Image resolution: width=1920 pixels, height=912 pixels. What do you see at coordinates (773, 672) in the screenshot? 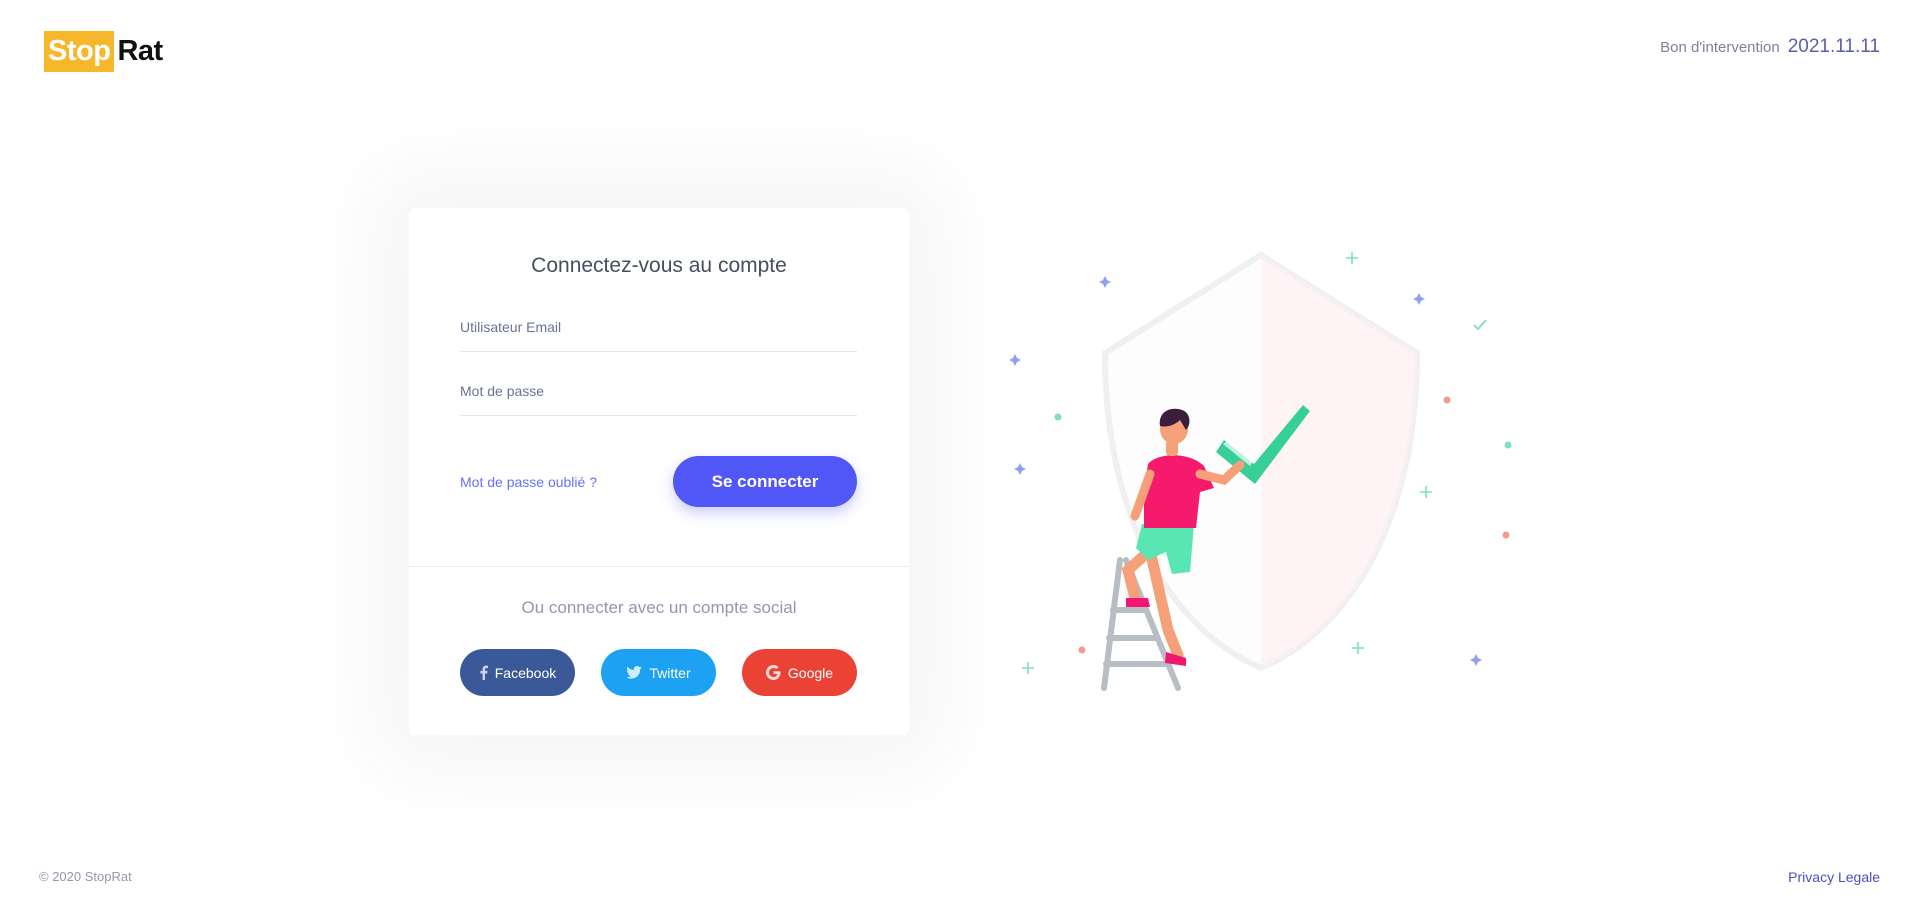
I see `google-icon` at bounding box center [773, 672].